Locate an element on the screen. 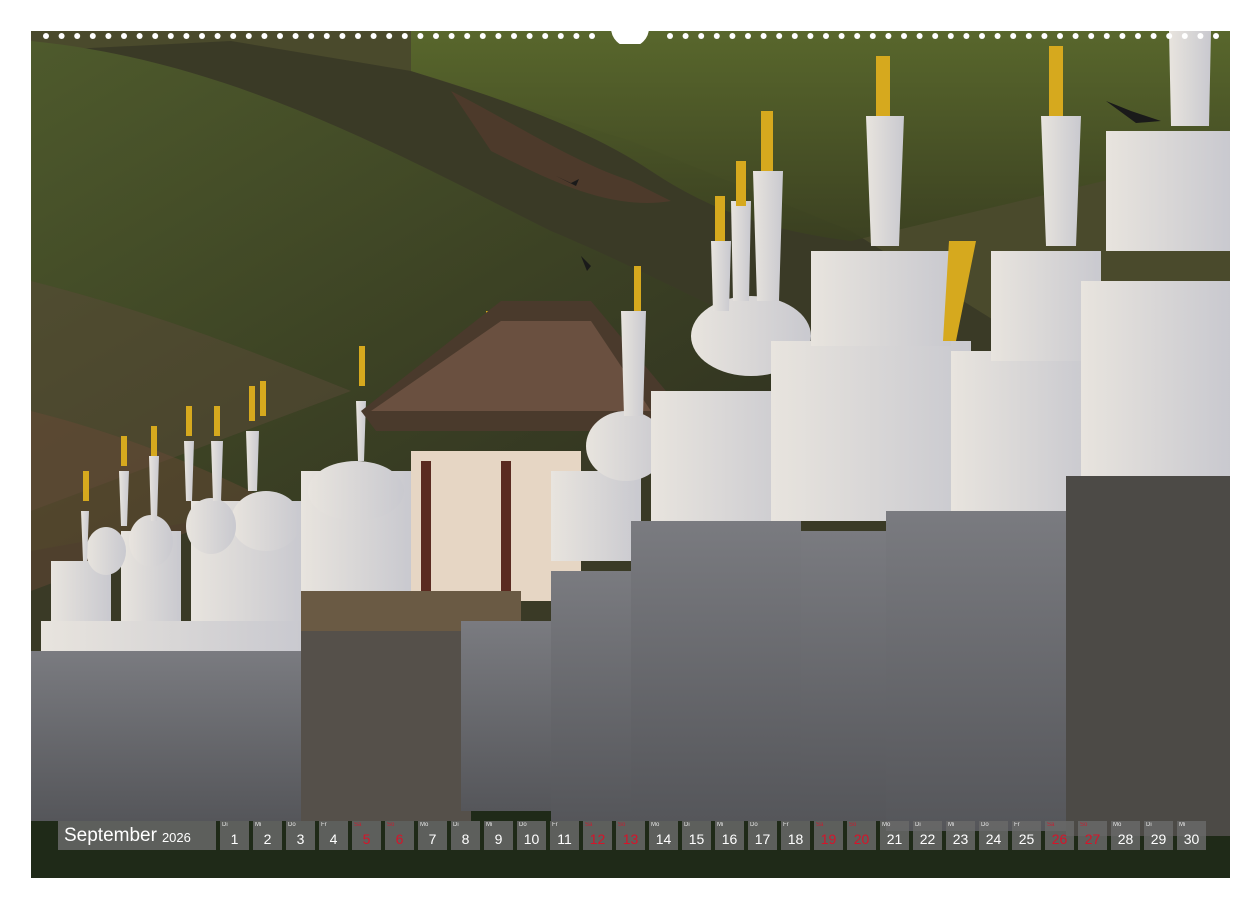 This screenshot has height=908, width=1260. day-cell: So 20 is located at coordinates (861, 835).